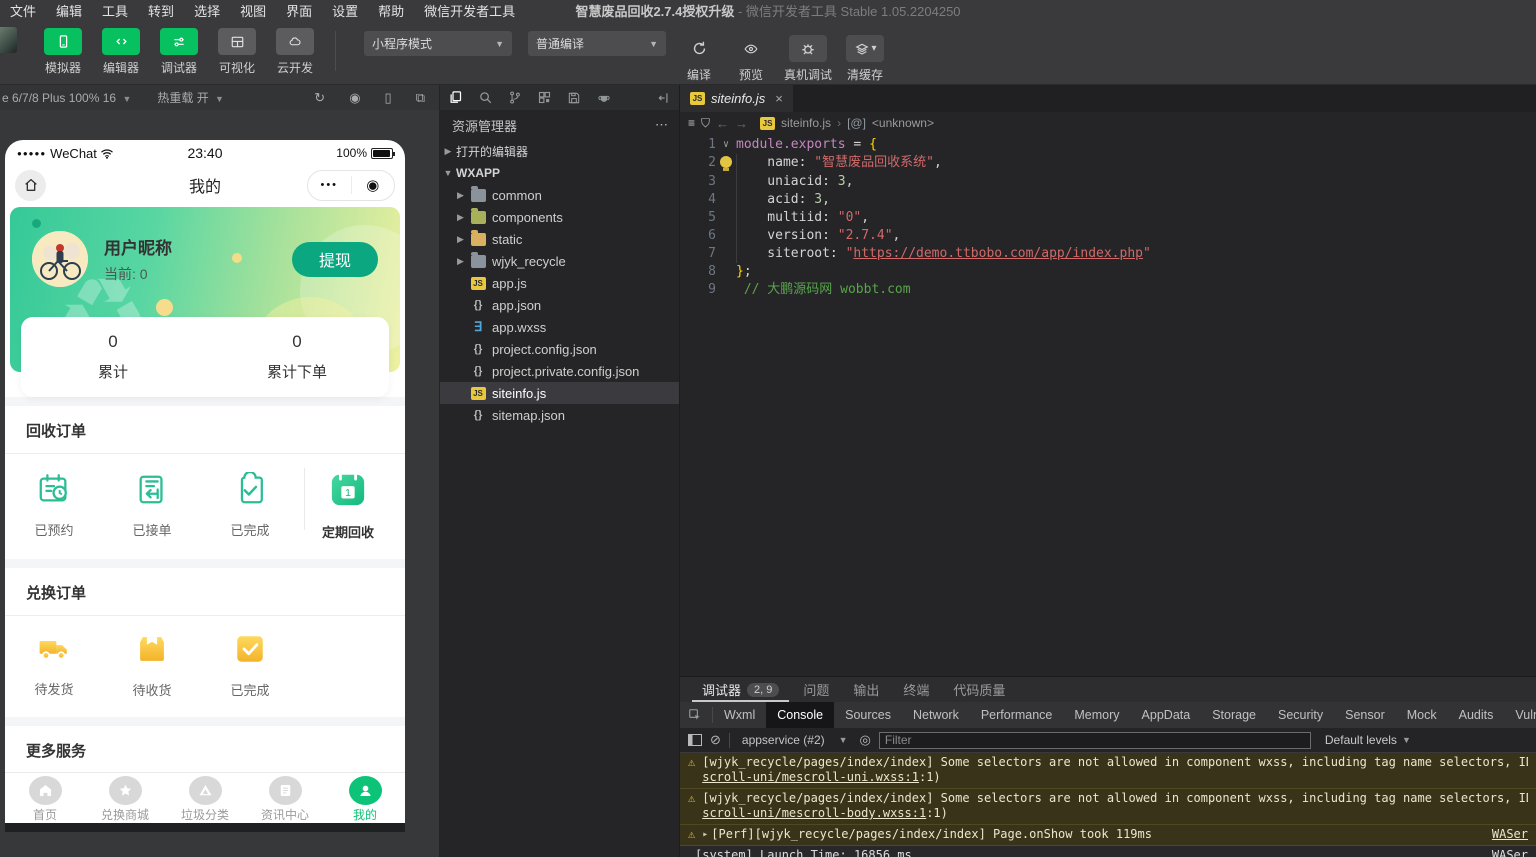 This screenshot has height=857, width=1536. Describe the element at coordinates (285, 798) in the screenshot. I see `tab-资讯中心: 资讯中心` at that location.